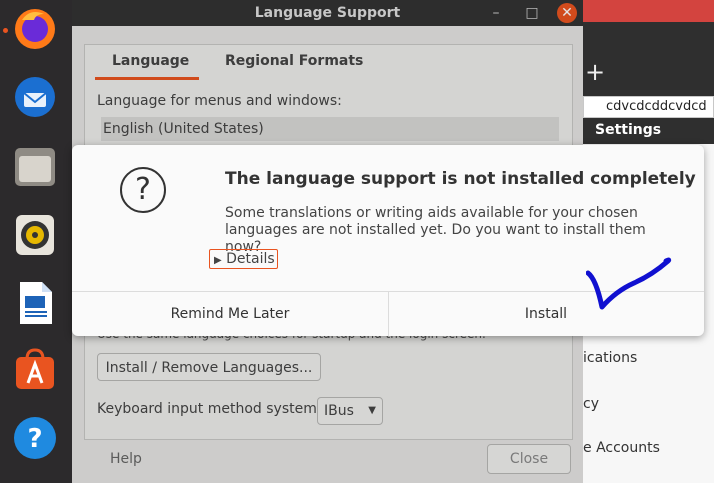 Image resolution: width=714 pixels, height=483 pixels. I want to click on help-icon: ?, so click(35, 438).